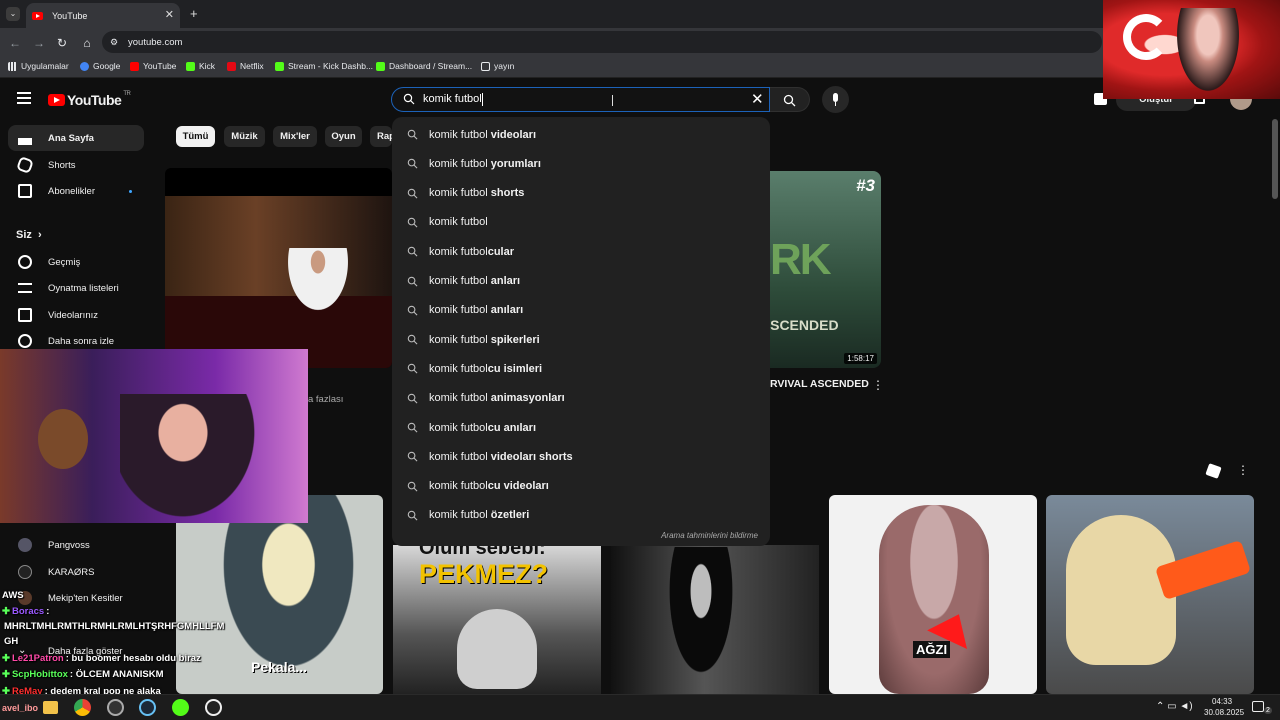 The width and height of the screenshot is (1280, 720). I want to click on home-icon: ⌂, so click(87, 43).